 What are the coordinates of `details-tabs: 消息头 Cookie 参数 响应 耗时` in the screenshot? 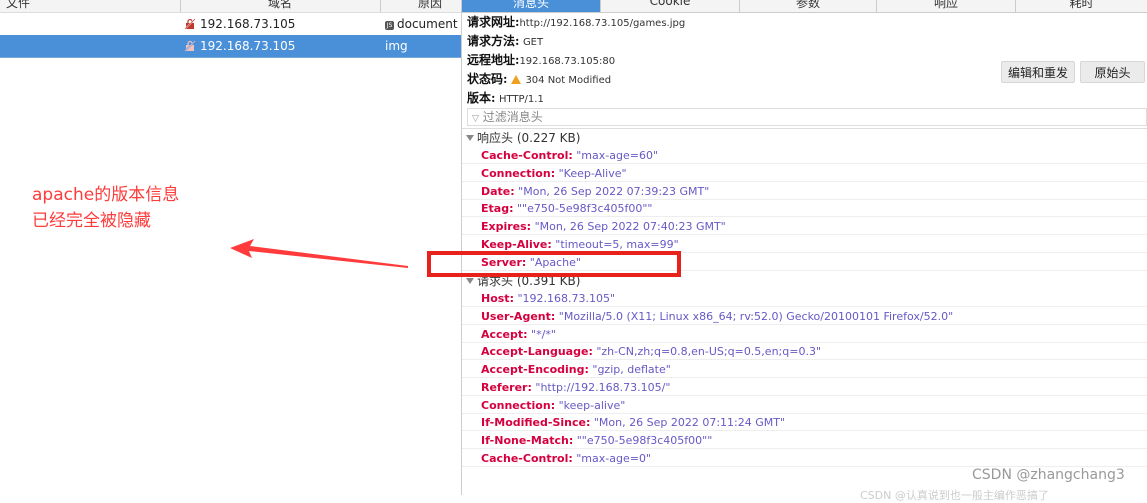 It's located at (804, 6).